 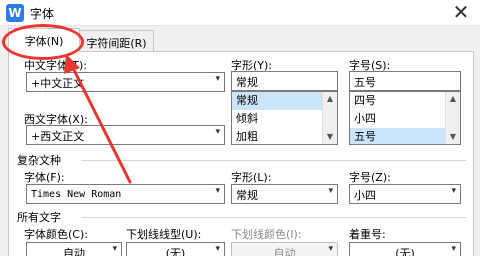 I want to click on complex-font-label: 字体(F):, so click(x=44, y=177).